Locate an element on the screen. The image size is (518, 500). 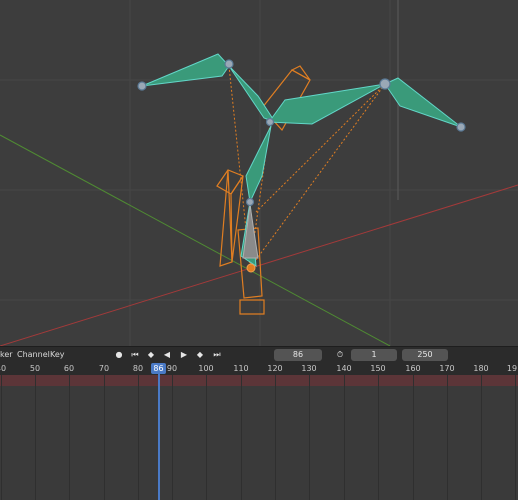
playhead is located at coordinates (159, 434).